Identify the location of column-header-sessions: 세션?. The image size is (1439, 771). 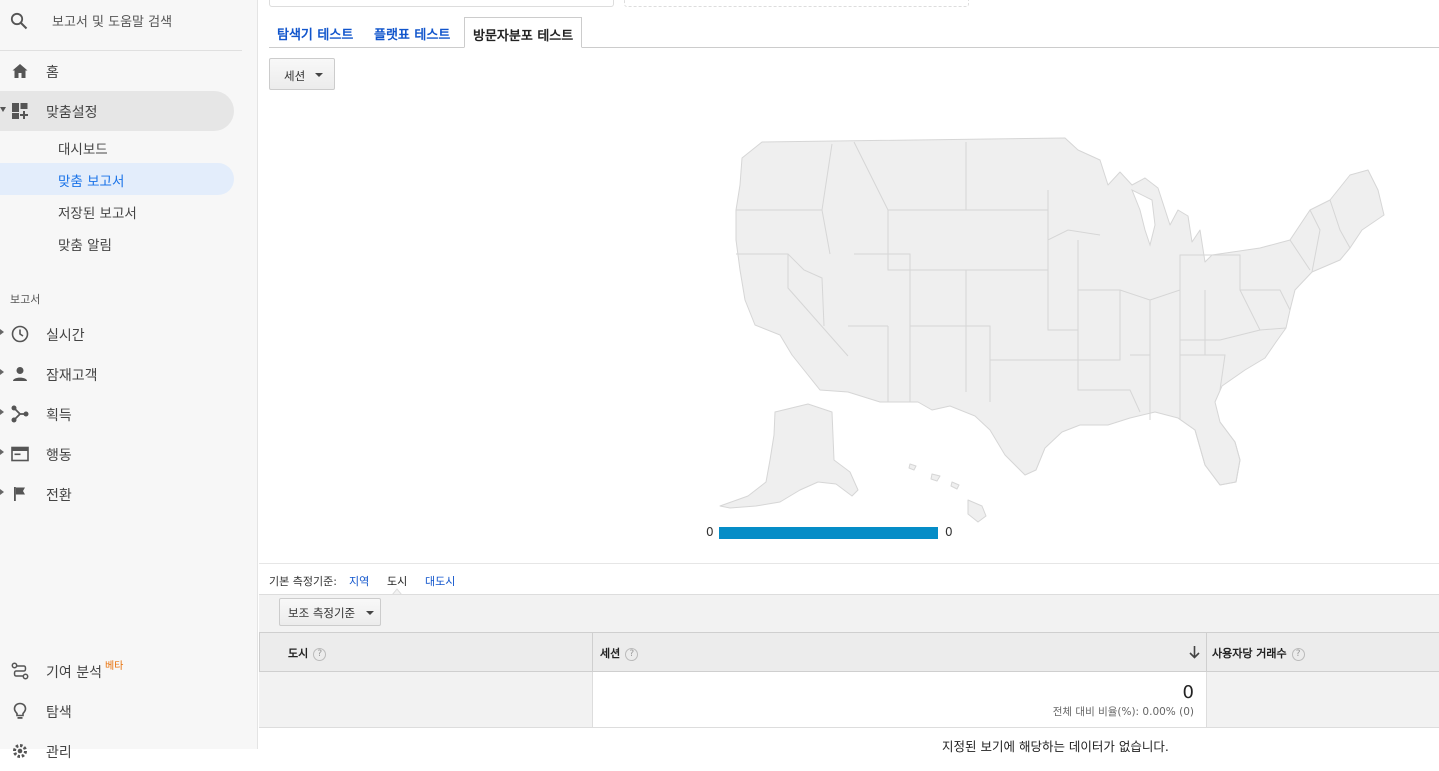
(899, 652).